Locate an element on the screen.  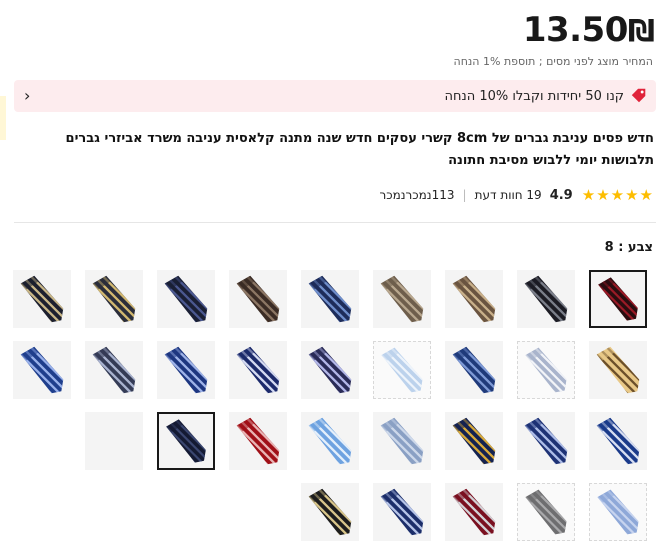
price: ₪ 13.50 is located at coordinates (589, 30).